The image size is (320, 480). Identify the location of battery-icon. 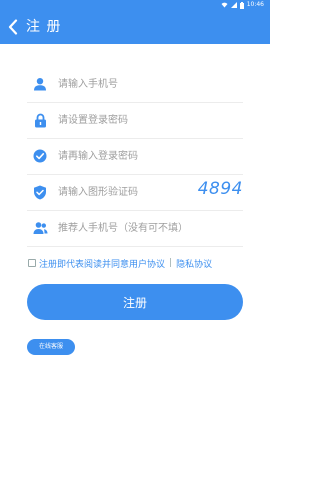
(241, 5).